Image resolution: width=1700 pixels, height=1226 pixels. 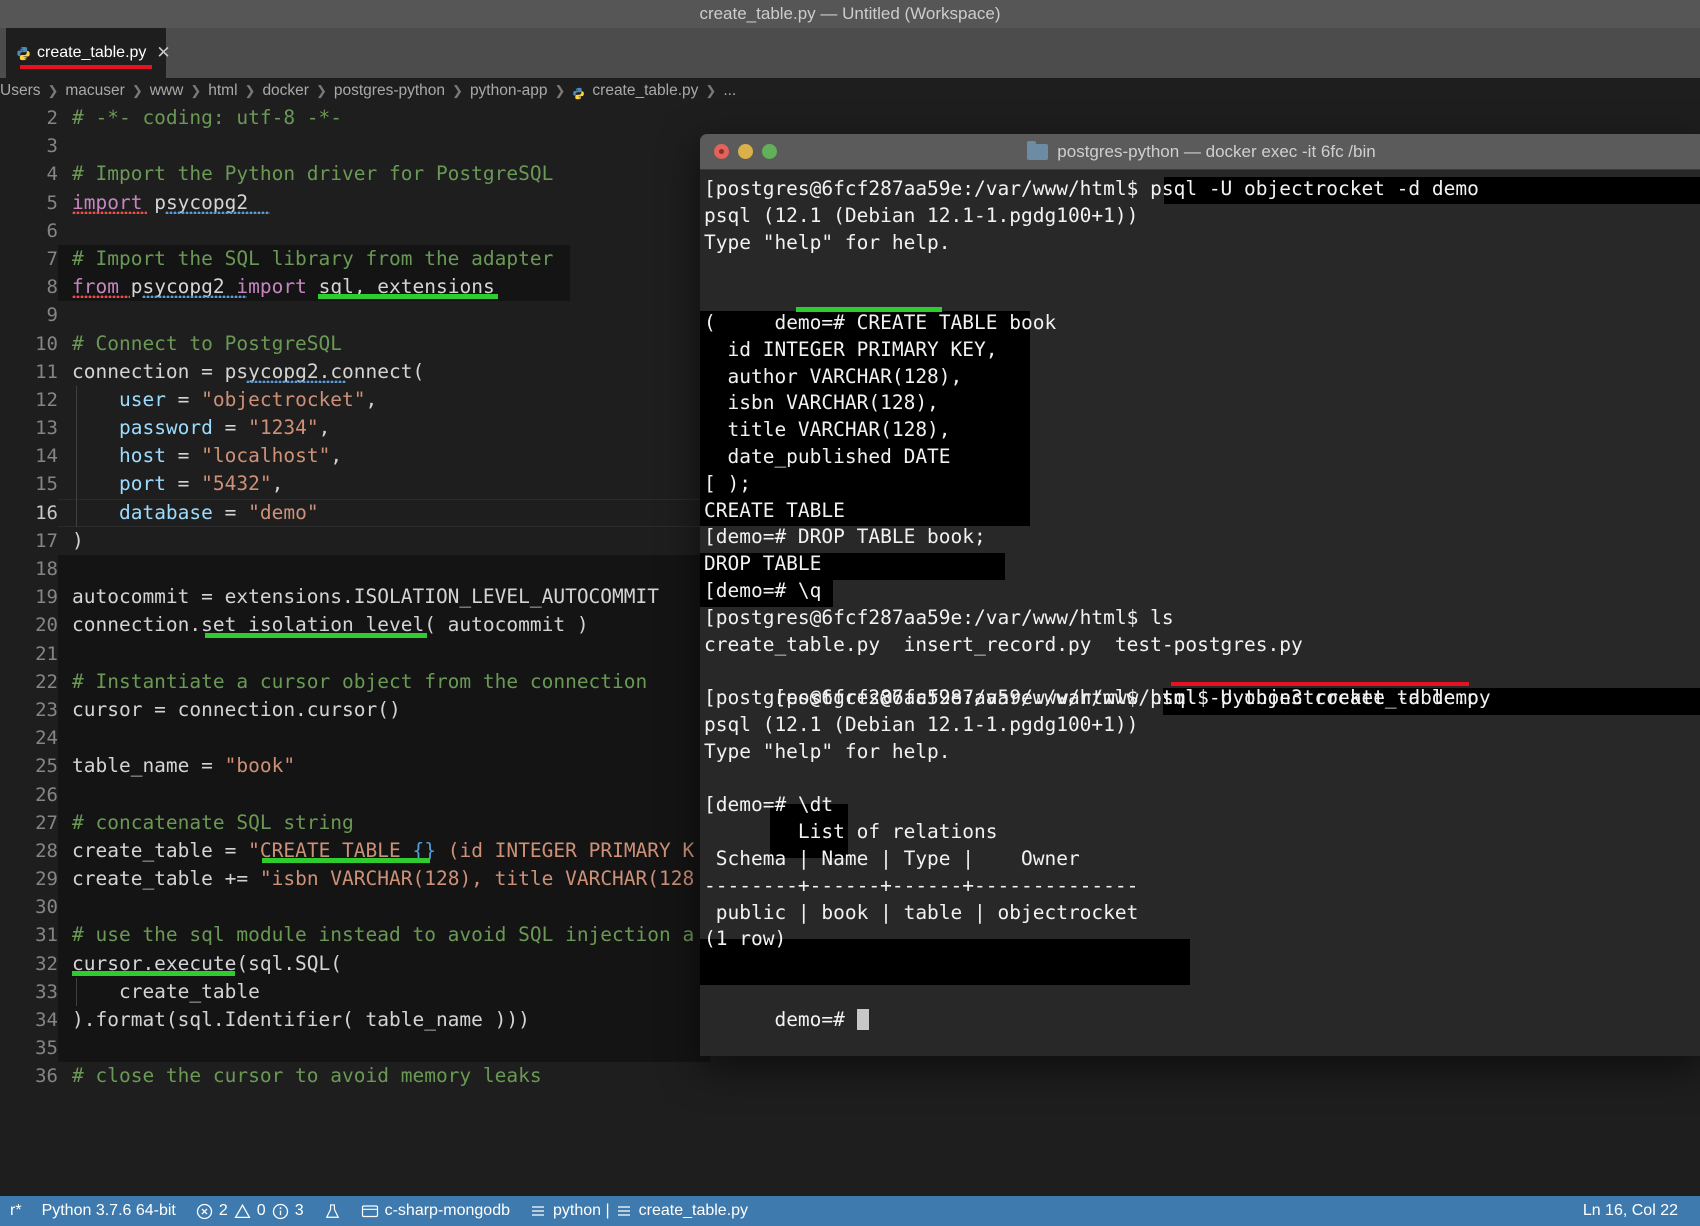 What do you see at coordinates (46, 512) in the screenshot?
I see `line-number: 16` at bounding box center [46, 512].